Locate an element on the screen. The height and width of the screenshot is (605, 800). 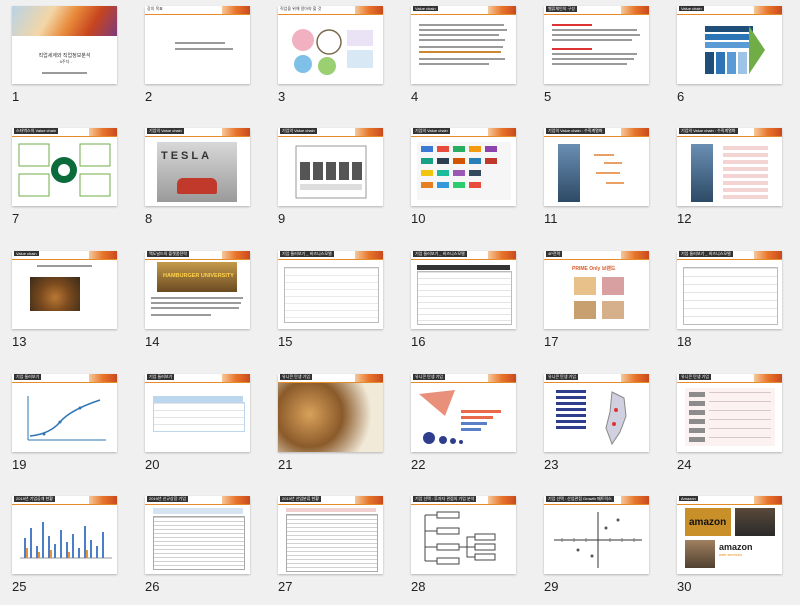
ipo-bar-chart is located at coordinates (66, 540).